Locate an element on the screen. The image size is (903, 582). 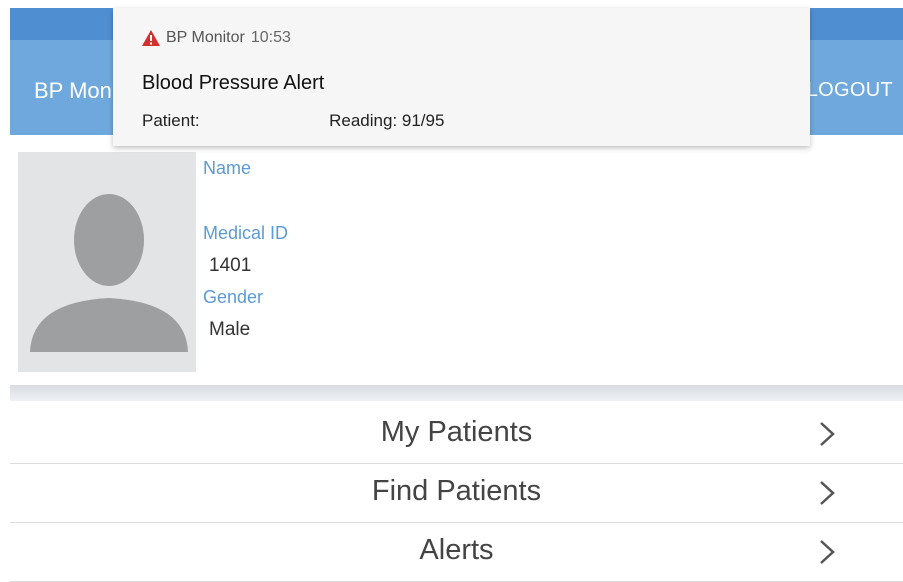
notification-header: BP Monitor 10:53 is located at coordinates (216, 38).